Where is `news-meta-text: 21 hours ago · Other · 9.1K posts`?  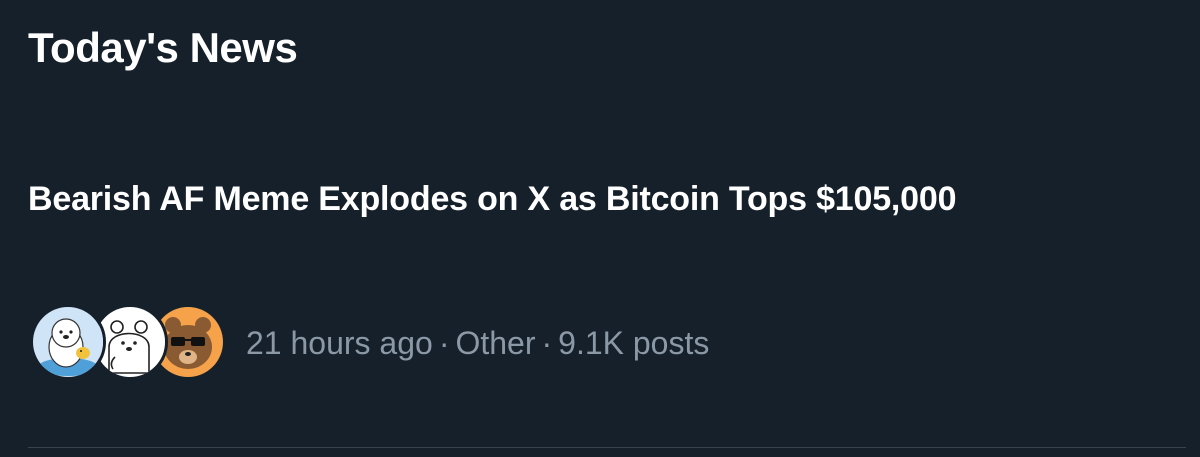
news-meta-text: 21 hours ago · Other · 9.1K posts is located at coordinates (477, 343).